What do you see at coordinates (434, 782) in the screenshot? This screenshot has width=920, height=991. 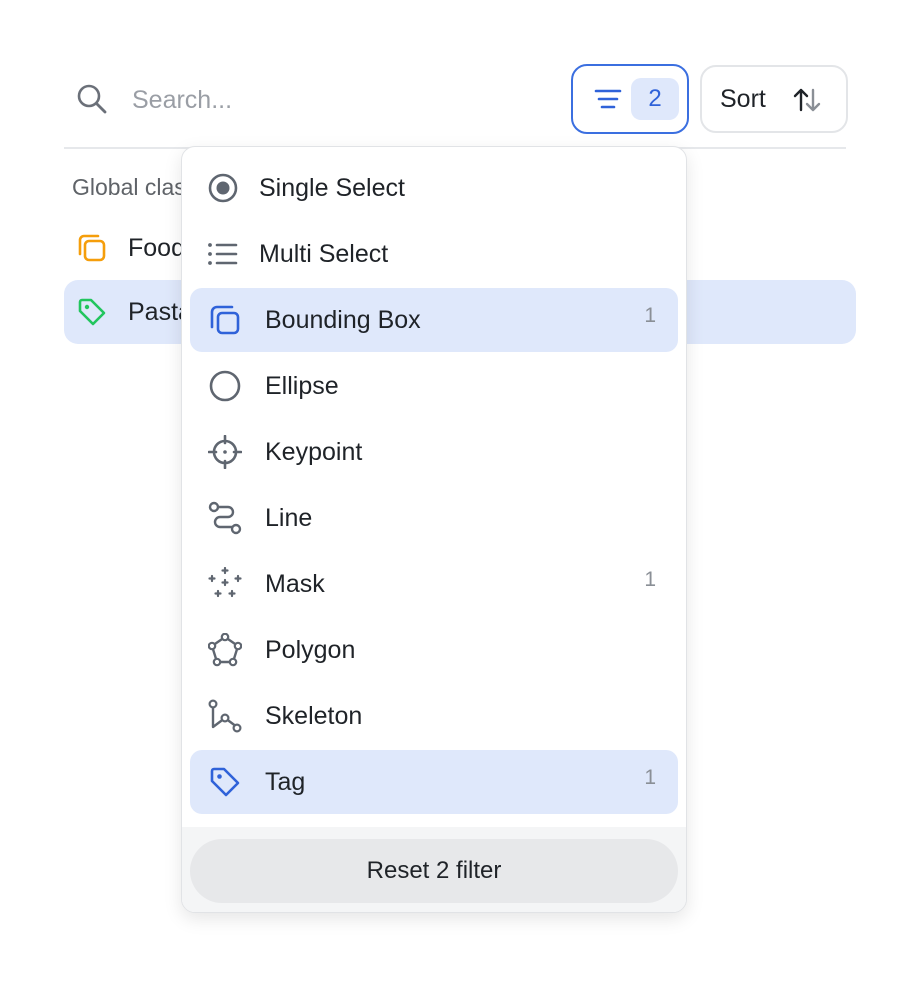 I see `menu-item-tag: Tag 1` at bounding box center [434, 782].